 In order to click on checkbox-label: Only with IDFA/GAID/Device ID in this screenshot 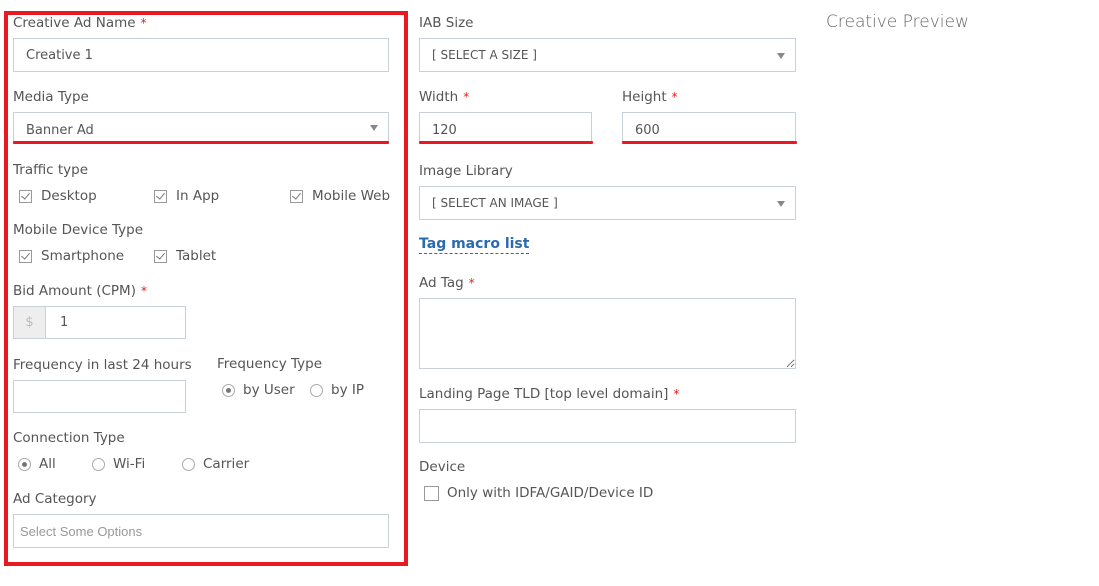, I will do `click(550, 493)`.